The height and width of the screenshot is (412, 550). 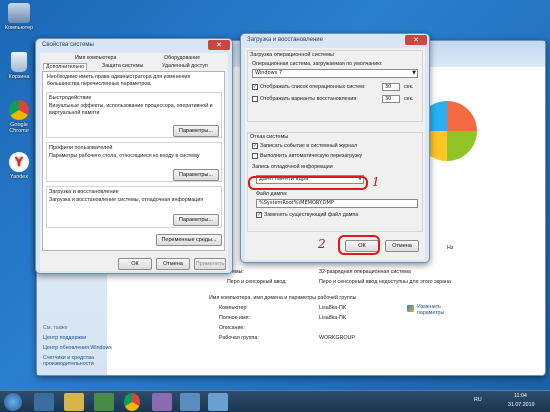 What do you see at coordinates (269, 137) in the screenshot?
I see `system-failure-title: Отказ системы` at bounding box center [269, 137].